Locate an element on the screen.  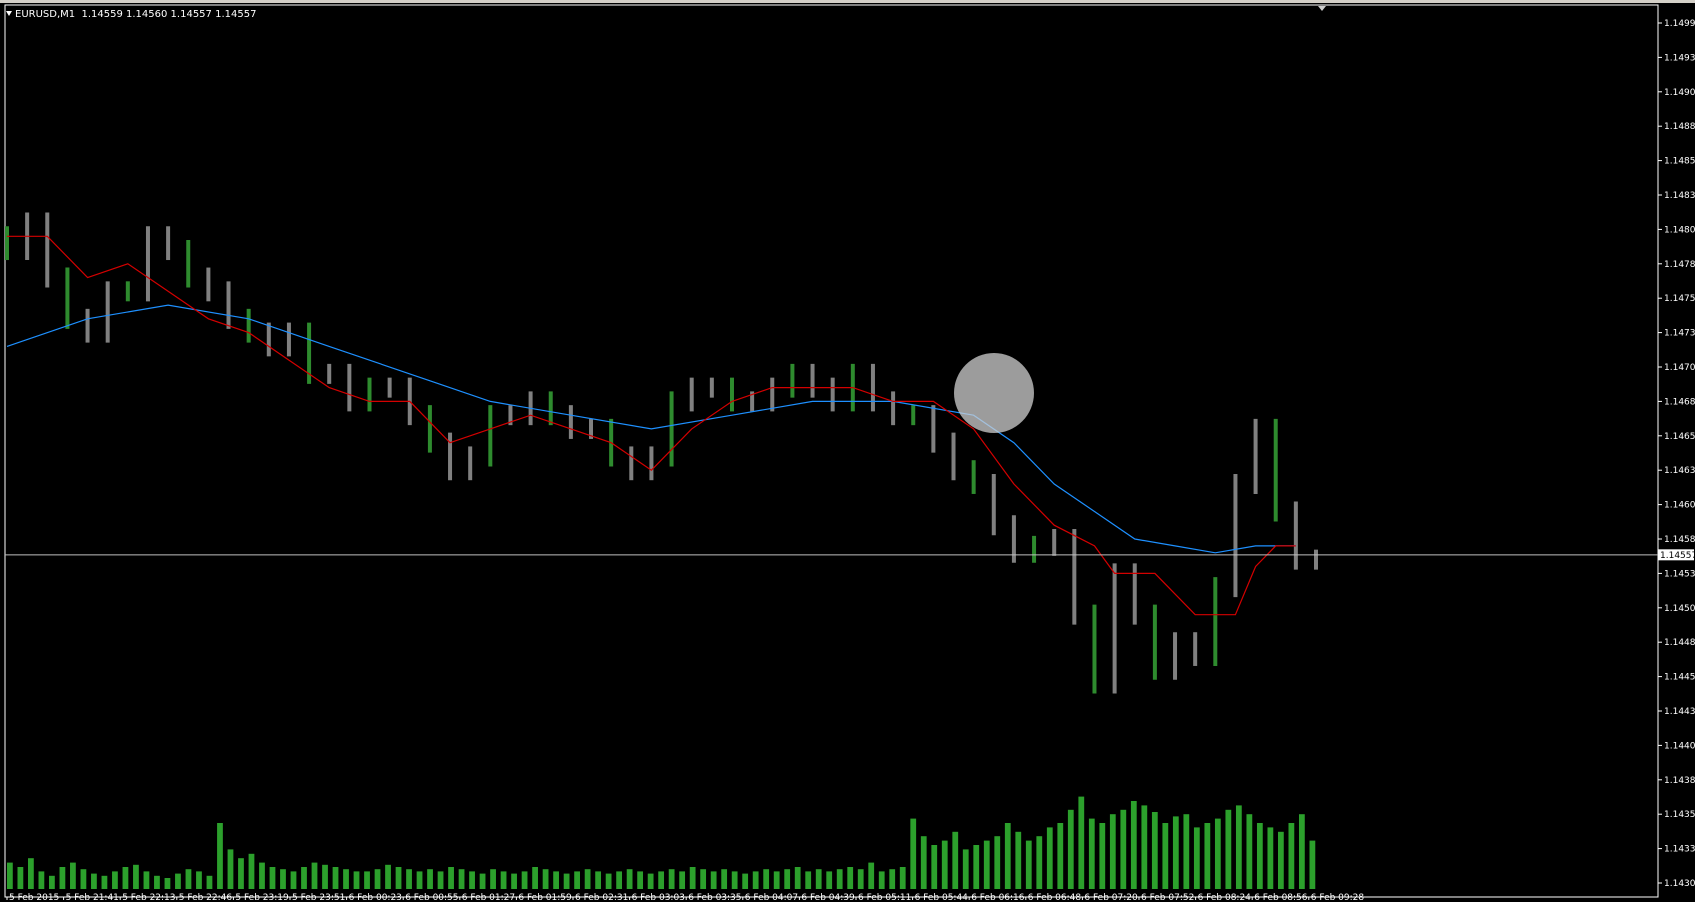
price-tick-label: 1.14630 is located at coordinates (1679, 471).